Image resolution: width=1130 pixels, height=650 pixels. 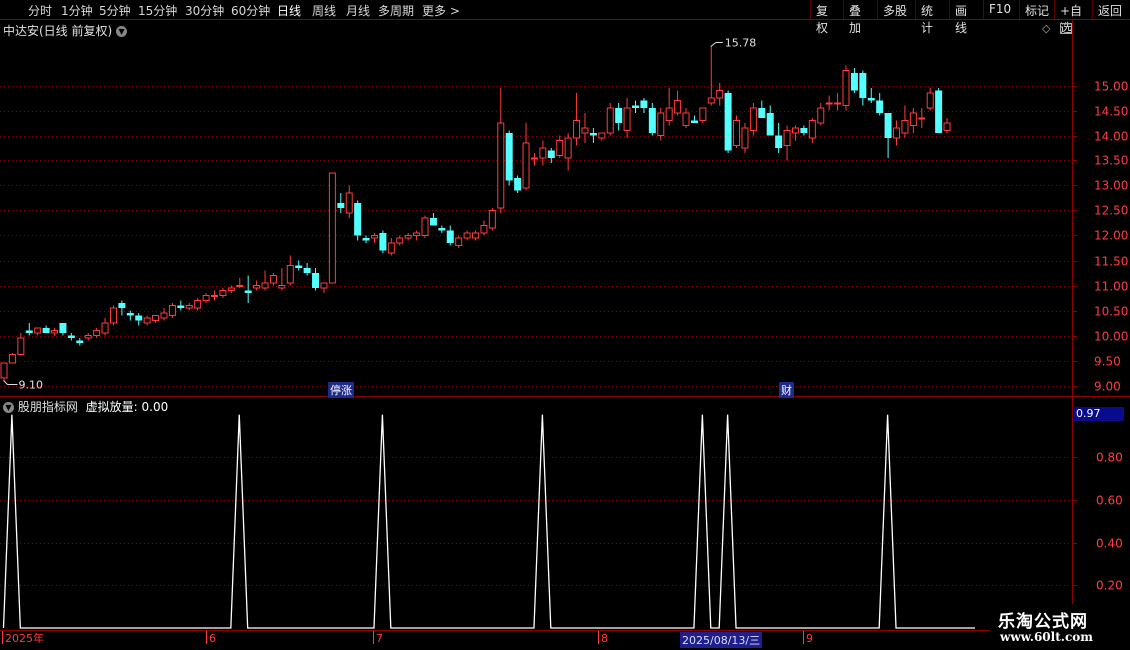 What do you see at coordinates (341, 390) in the screenshot?
I see `limit-up-tag: 停涨` at bounding box center [341, 390].